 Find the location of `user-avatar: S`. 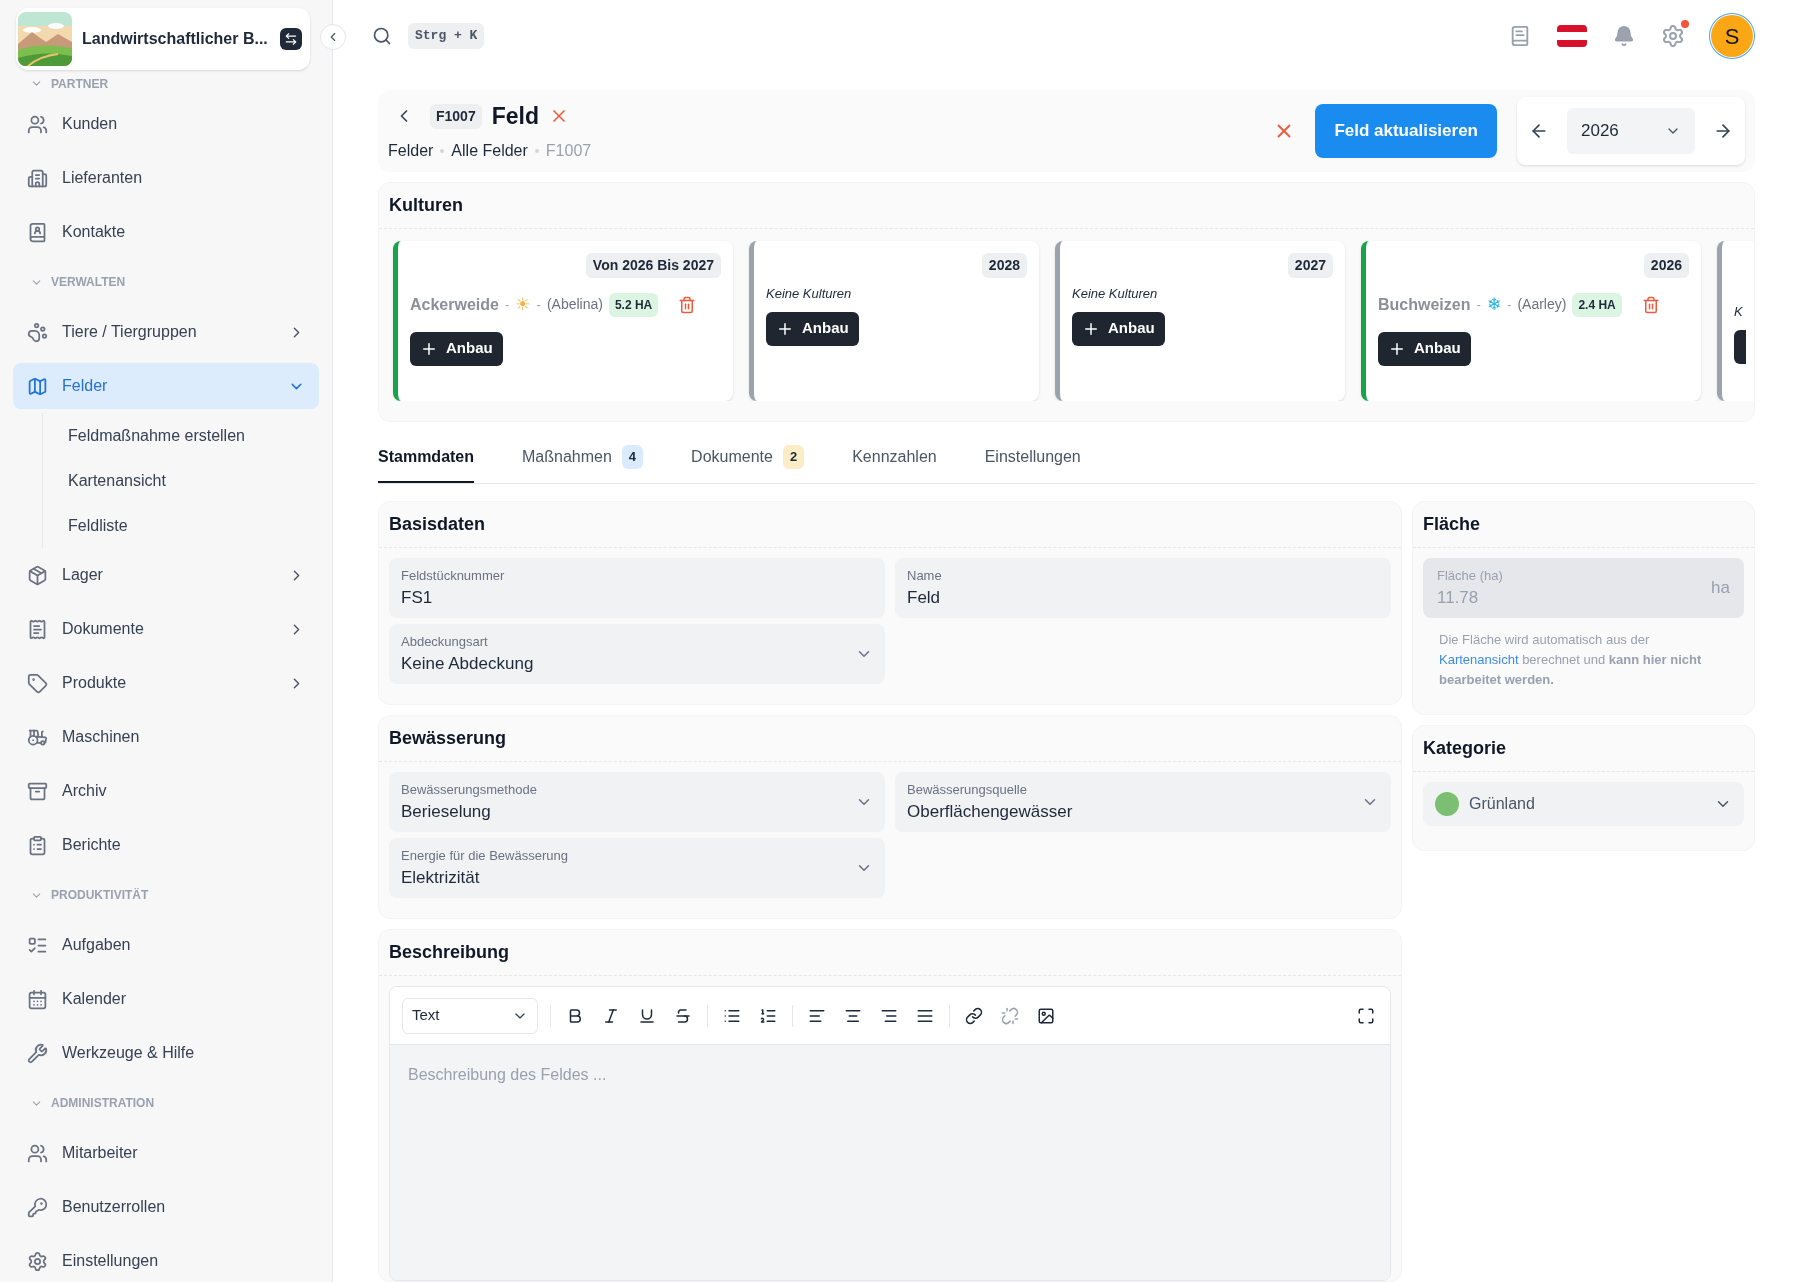

user-avatar: S is located at coordinates (1732, 36).